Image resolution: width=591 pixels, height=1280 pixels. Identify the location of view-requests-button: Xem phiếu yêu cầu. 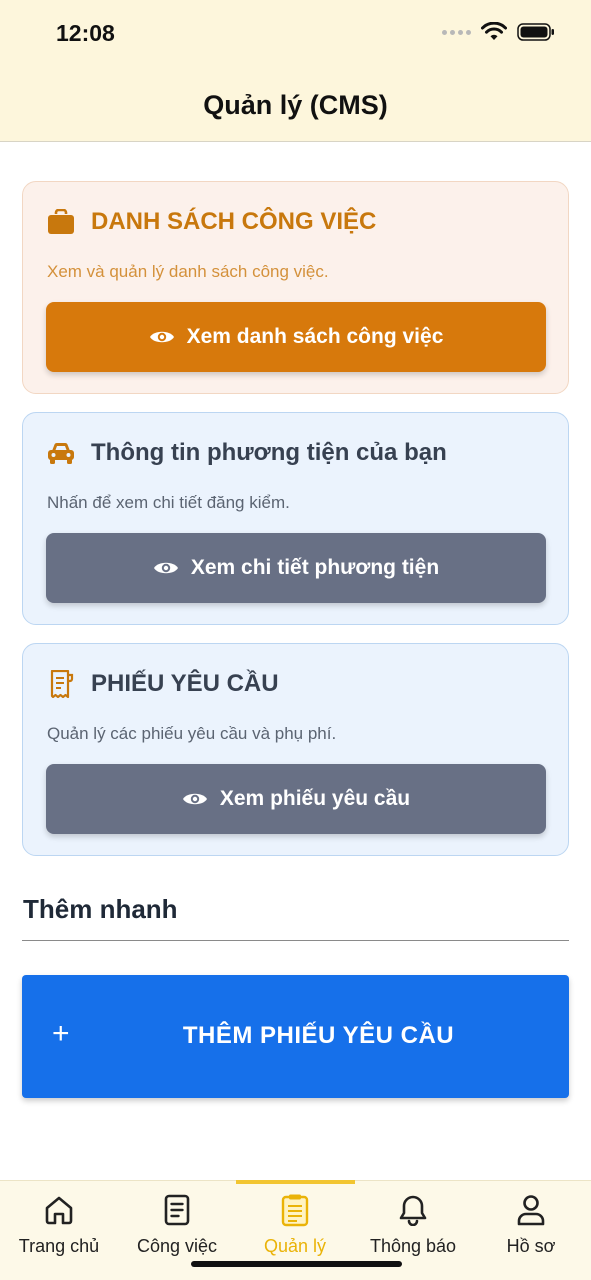
(296, 799).